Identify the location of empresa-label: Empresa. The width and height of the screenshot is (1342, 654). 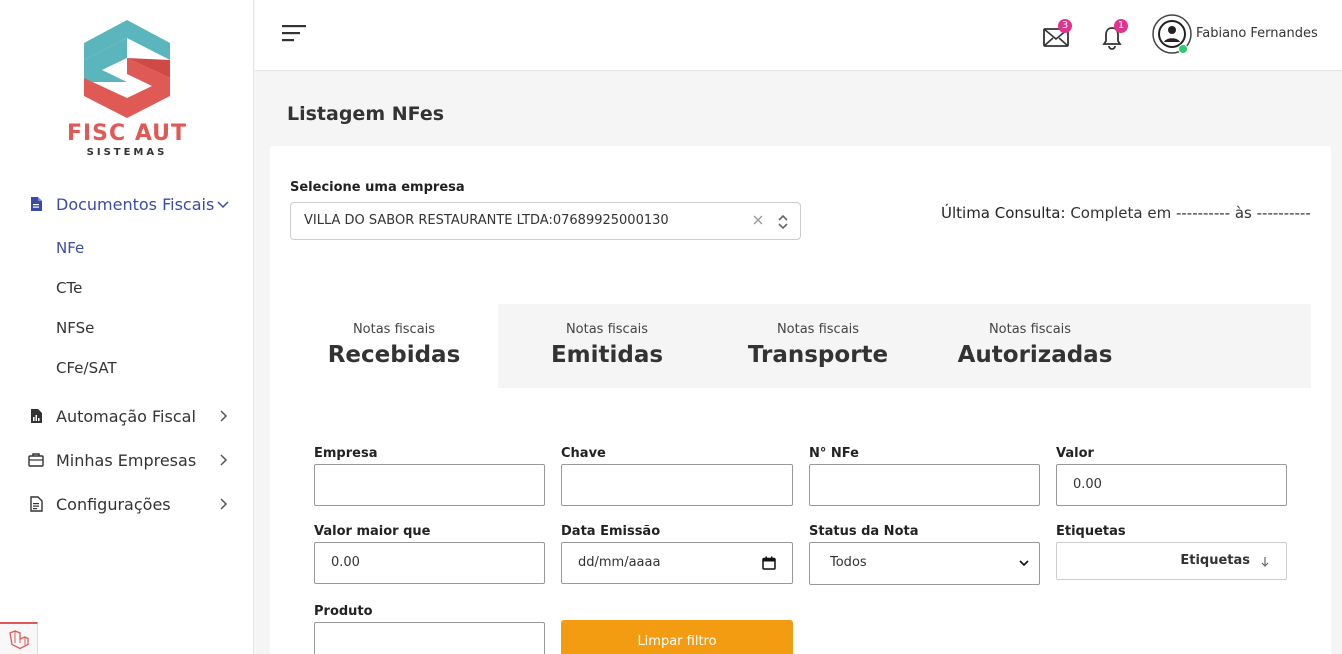
(346, 453).